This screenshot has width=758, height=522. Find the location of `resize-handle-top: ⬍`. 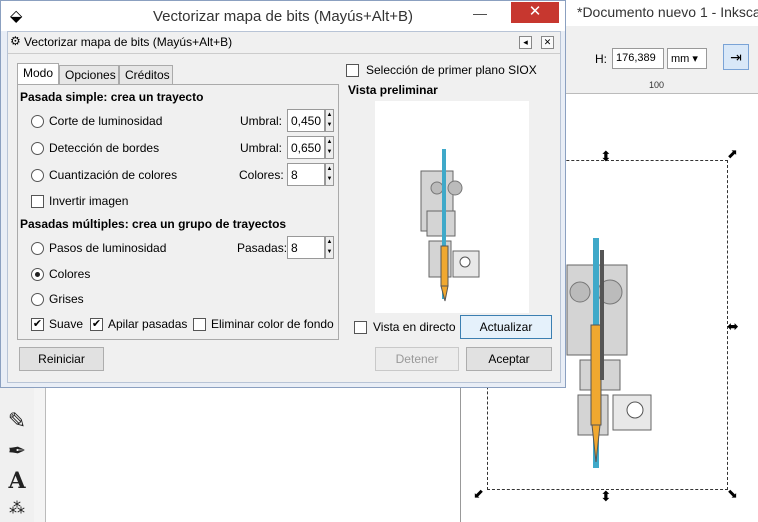

resize-handle-top: ⬍ is located at coordinates (606, 156).